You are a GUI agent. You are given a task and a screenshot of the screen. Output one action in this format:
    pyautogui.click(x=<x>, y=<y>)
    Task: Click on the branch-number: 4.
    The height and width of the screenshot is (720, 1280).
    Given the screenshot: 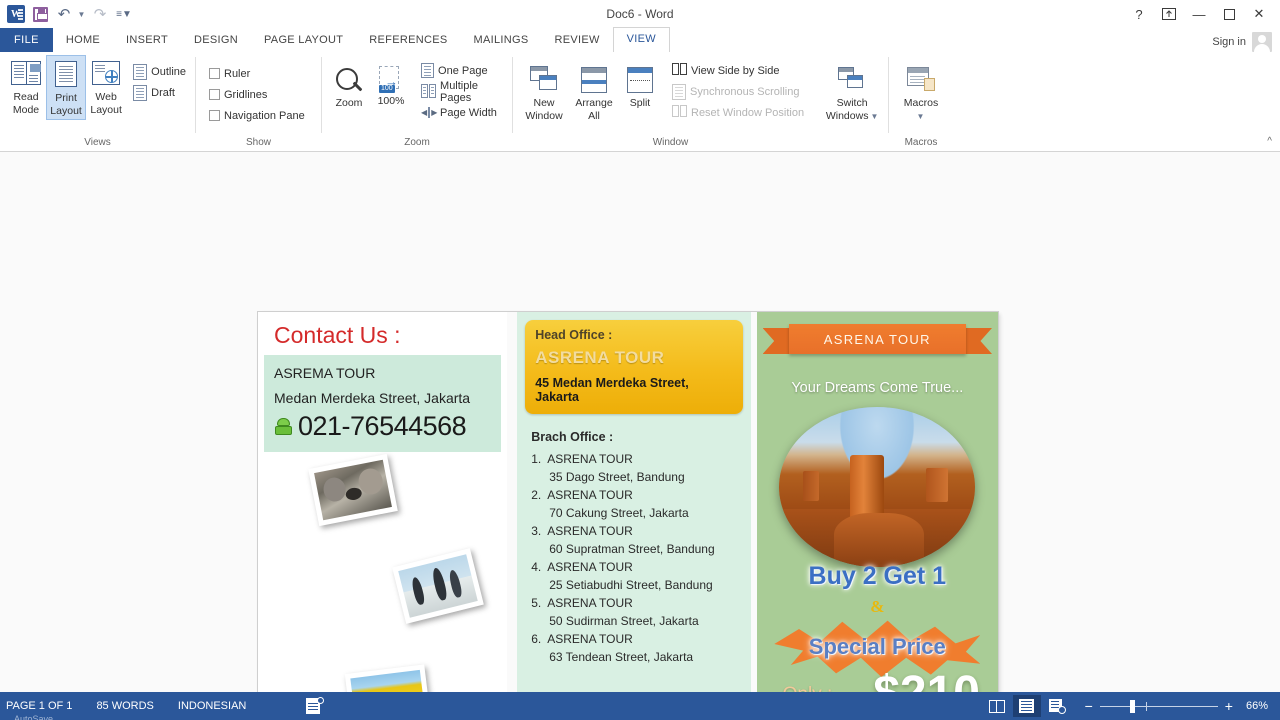 What is the action you would take?
    pyautogui.click(x=536, y=567)
    